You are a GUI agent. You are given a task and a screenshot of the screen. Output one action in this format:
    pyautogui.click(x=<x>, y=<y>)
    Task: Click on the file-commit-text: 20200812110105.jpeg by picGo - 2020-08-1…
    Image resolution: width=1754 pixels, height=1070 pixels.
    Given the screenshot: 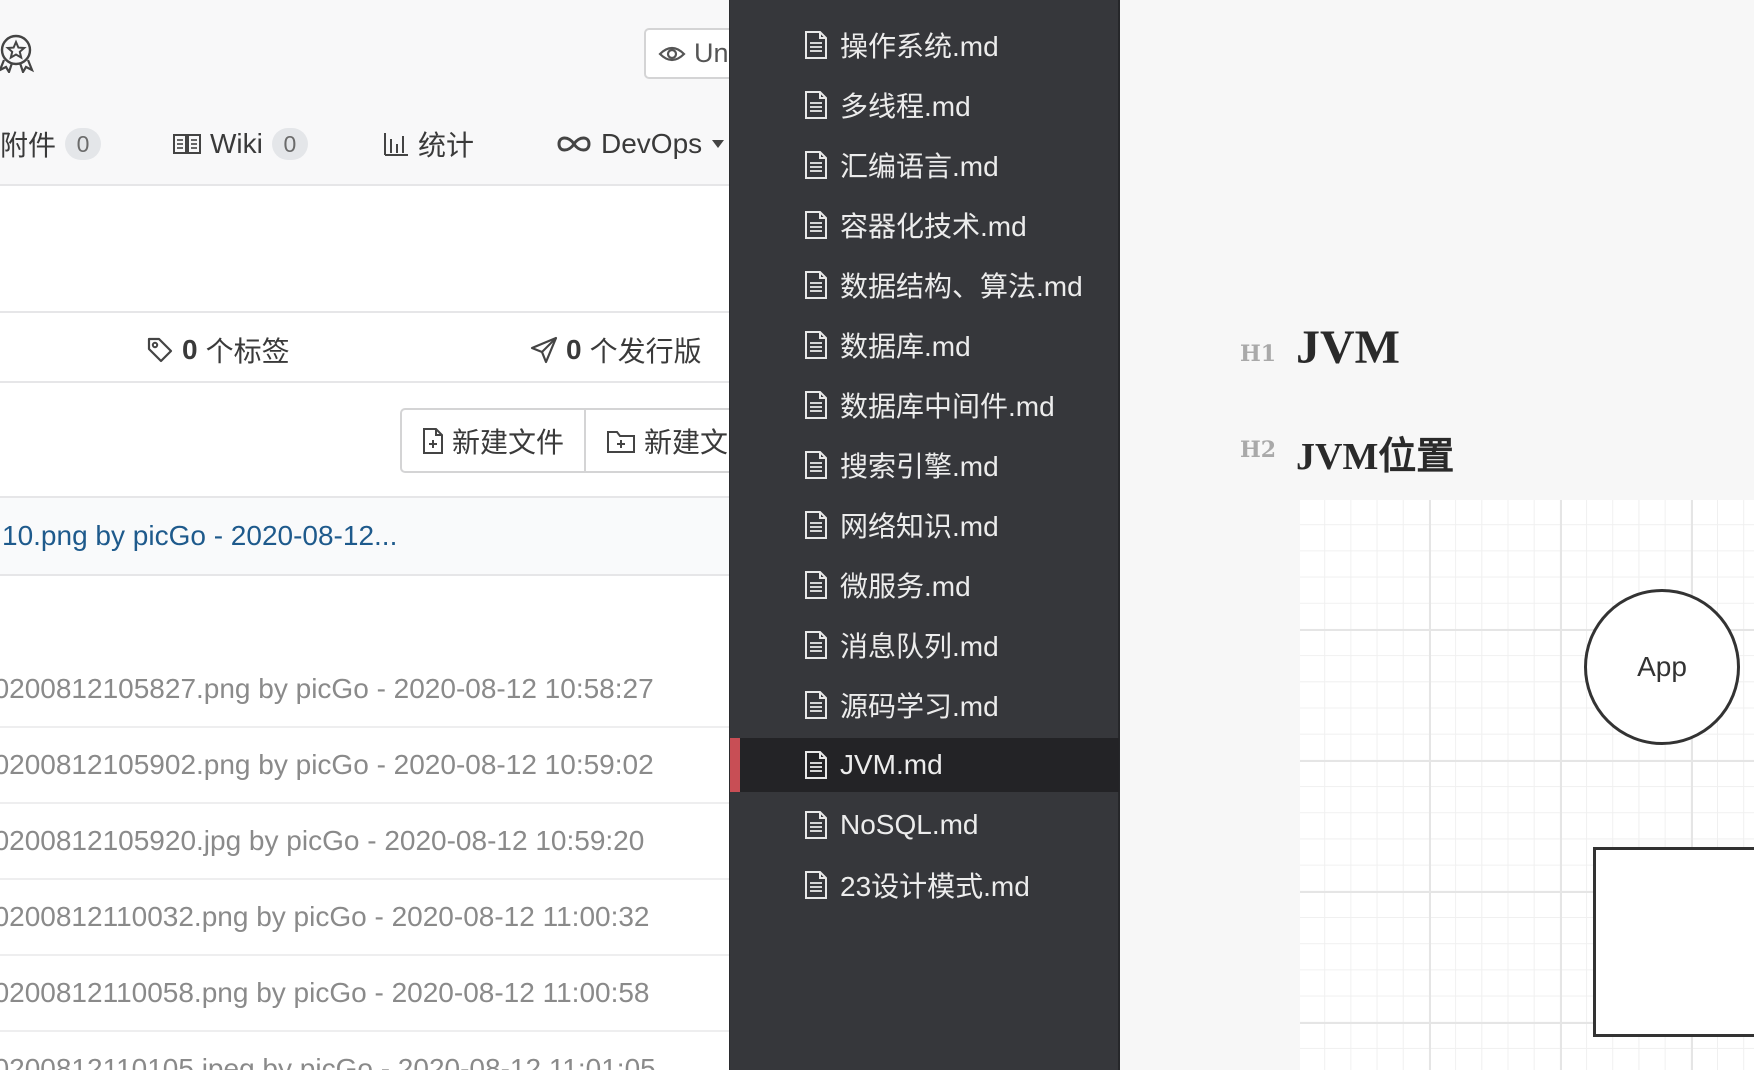 What is the action you would take?
    pyautogui.click(x=328, y=1061)
    